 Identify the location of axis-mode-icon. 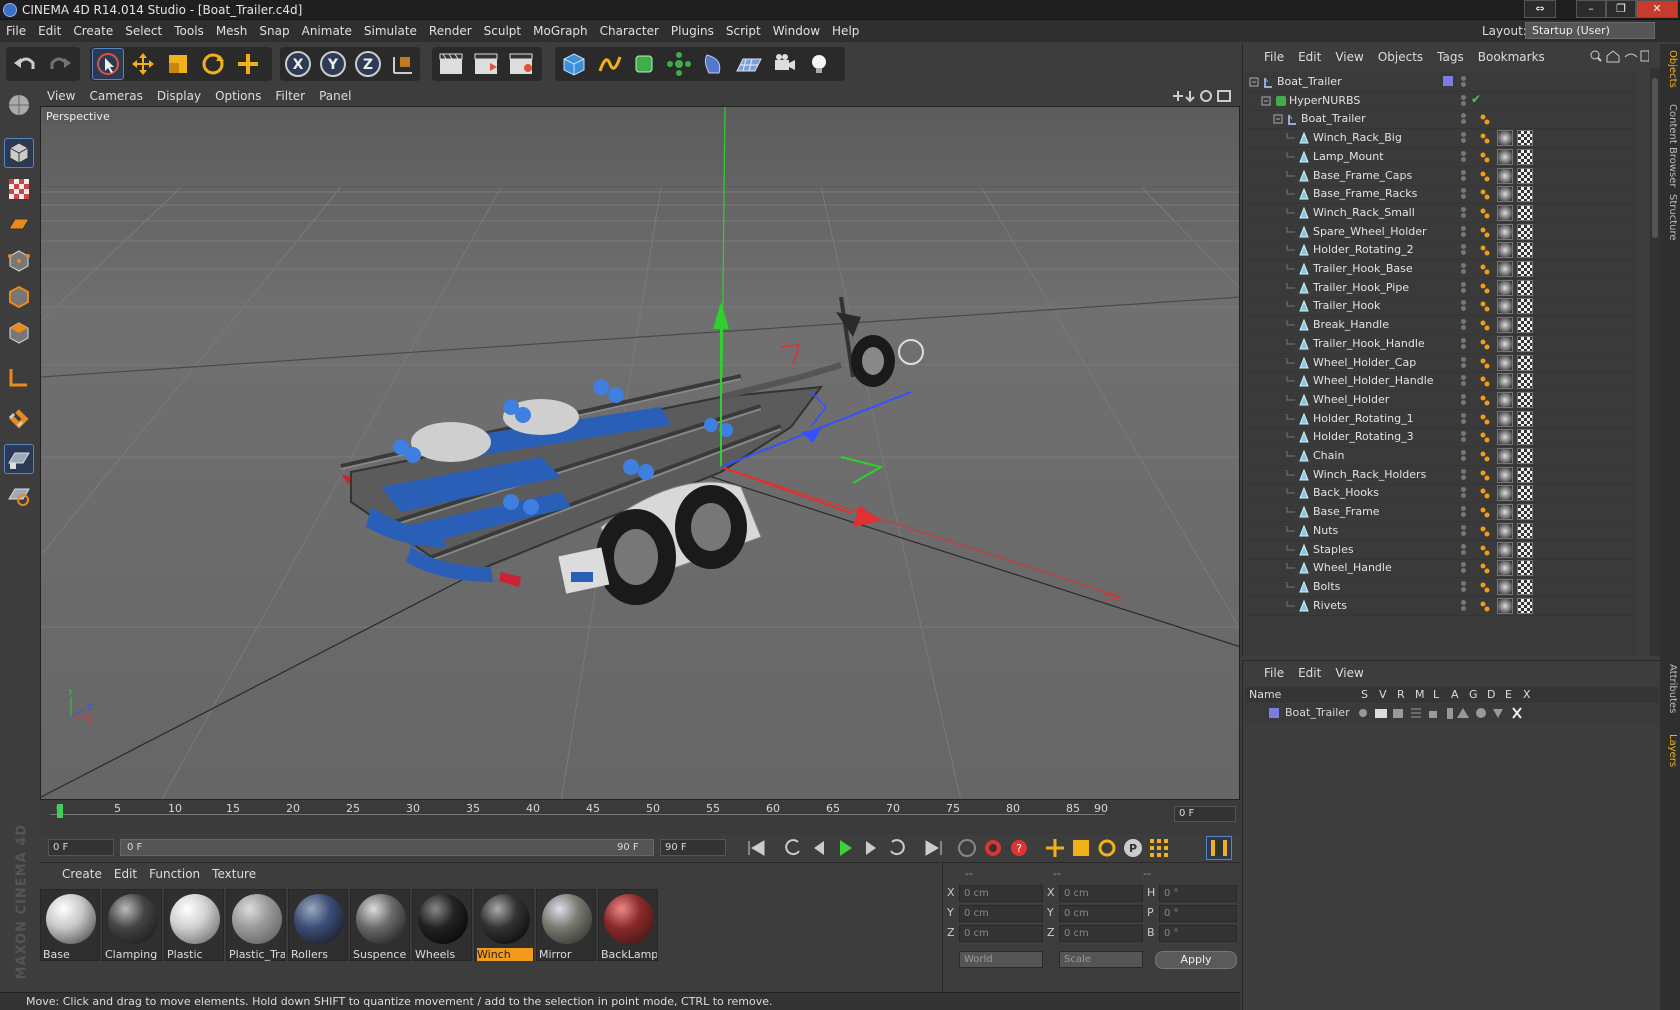
(19, 377).